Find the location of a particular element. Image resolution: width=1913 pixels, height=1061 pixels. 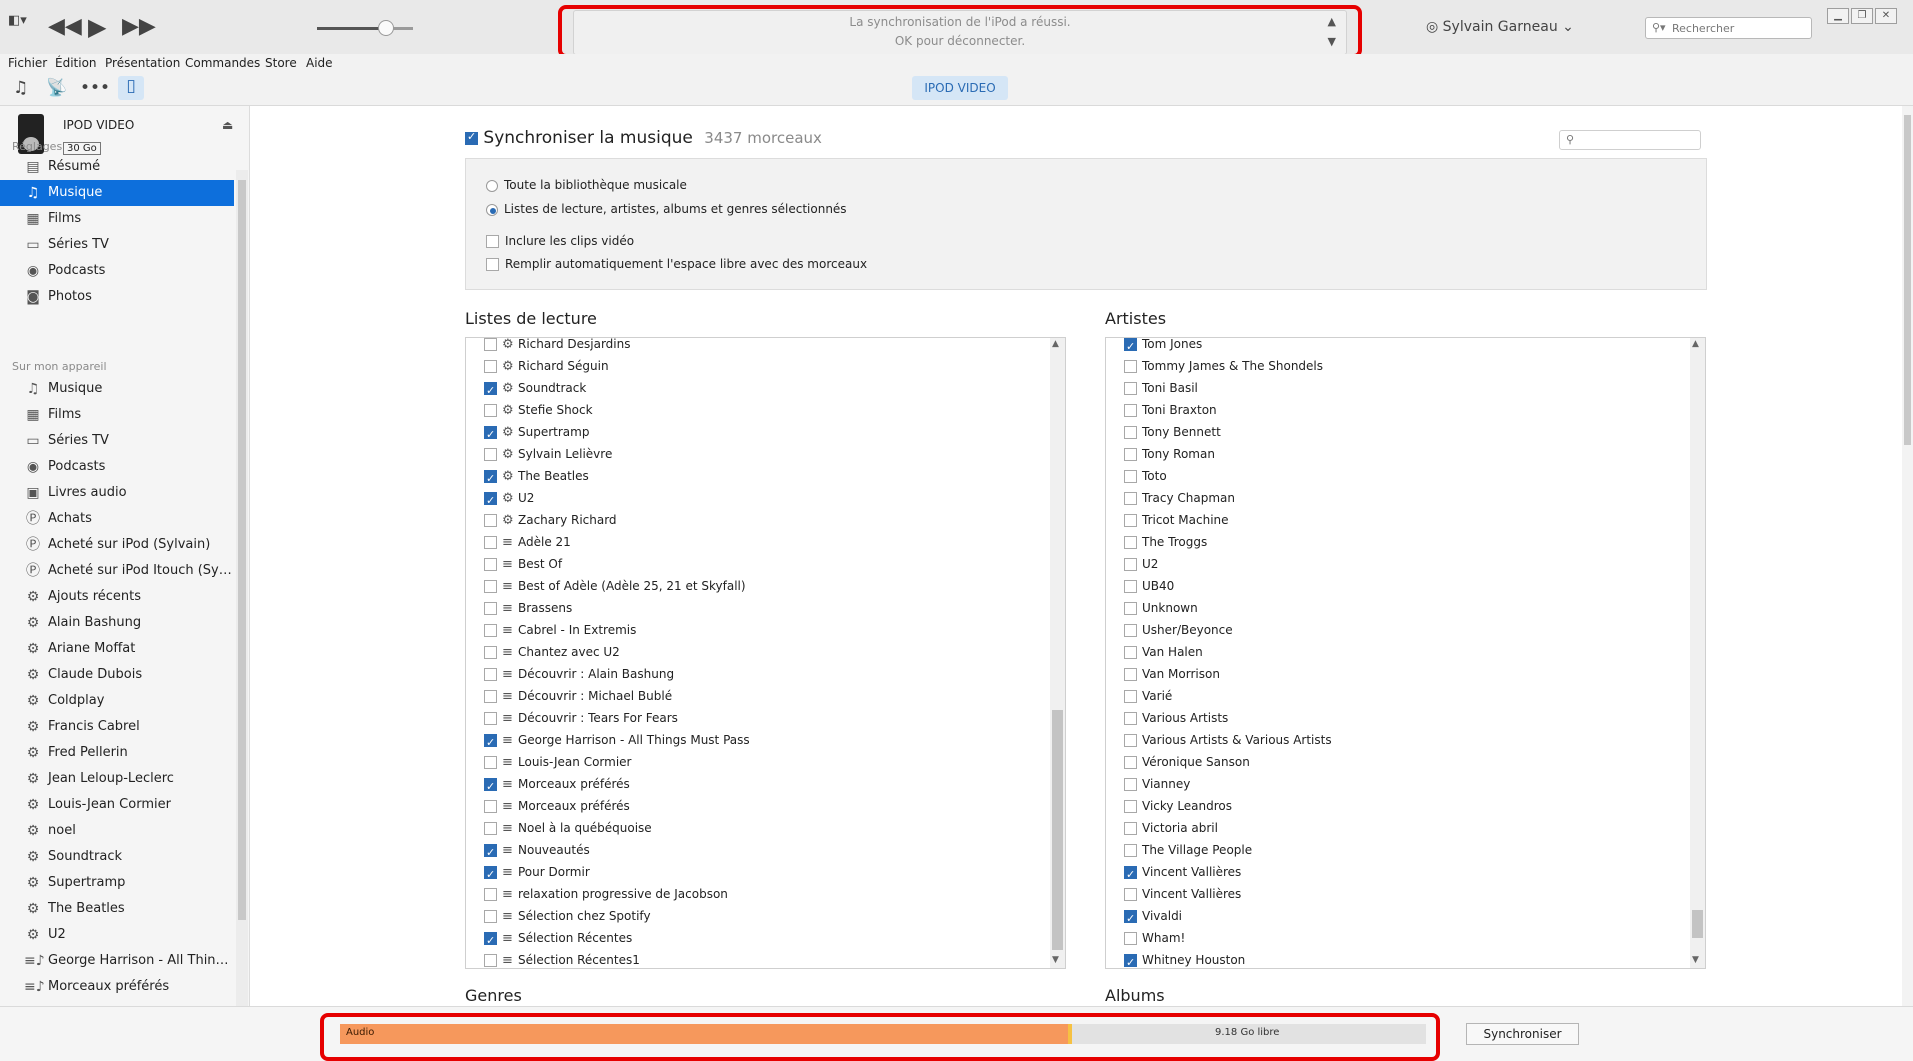

autofill-checkbox is located at coordinates (492, 264).